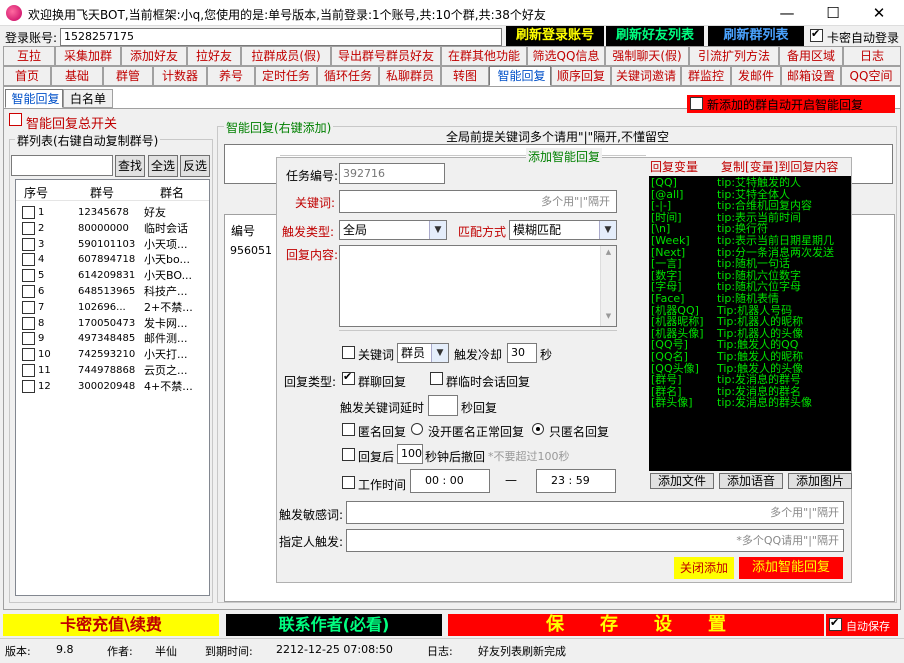  What do you see at coordinates (478, 286) in the screenshot?
I see `reply-content-textarea: ▲ ▼` at bounding box center [478, 286].